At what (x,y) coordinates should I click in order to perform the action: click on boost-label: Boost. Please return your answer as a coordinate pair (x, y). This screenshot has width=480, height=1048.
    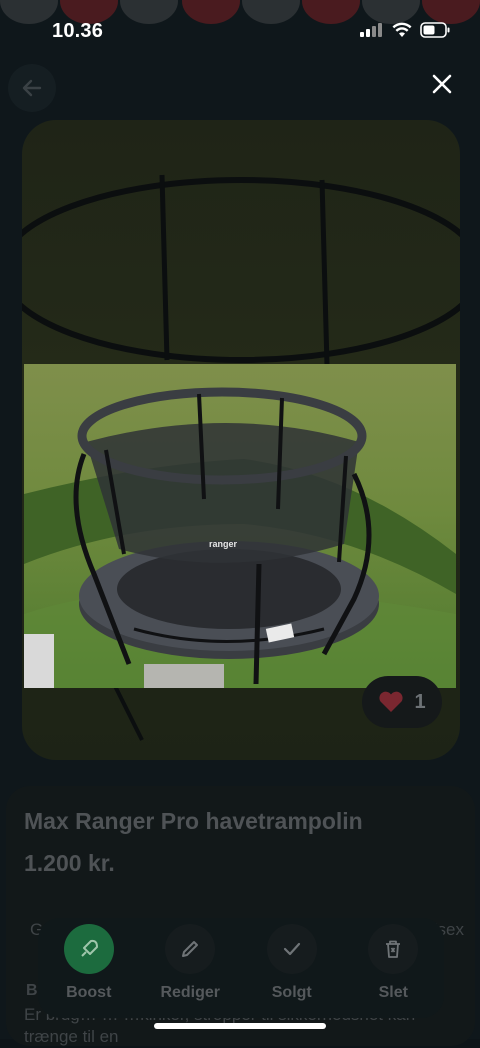
    Looking at the image, I should click on (89, 992).